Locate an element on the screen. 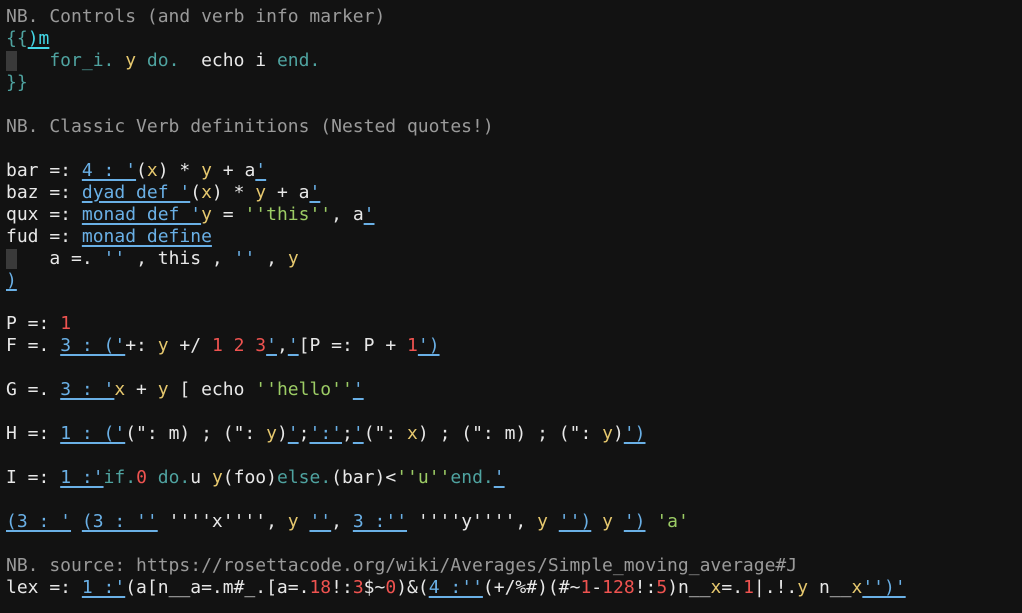  code-token: ''''x'''', is located at coordinates (222, 521).